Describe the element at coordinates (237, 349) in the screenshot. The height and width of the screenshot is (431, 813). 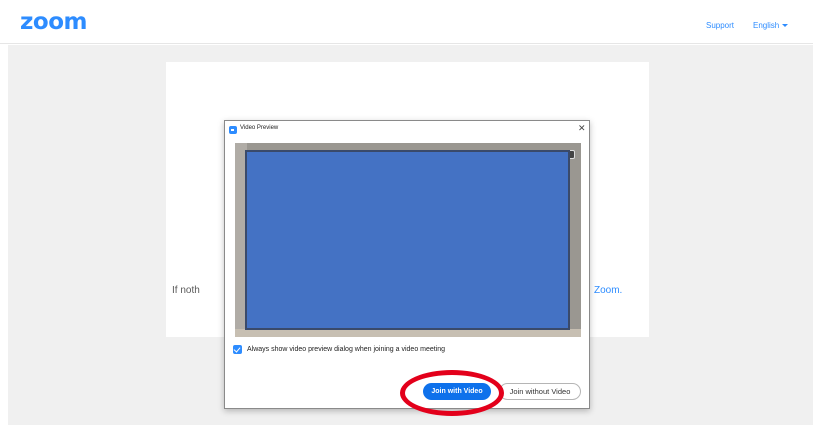
I see `always-show-preview-checkbox` at that location.